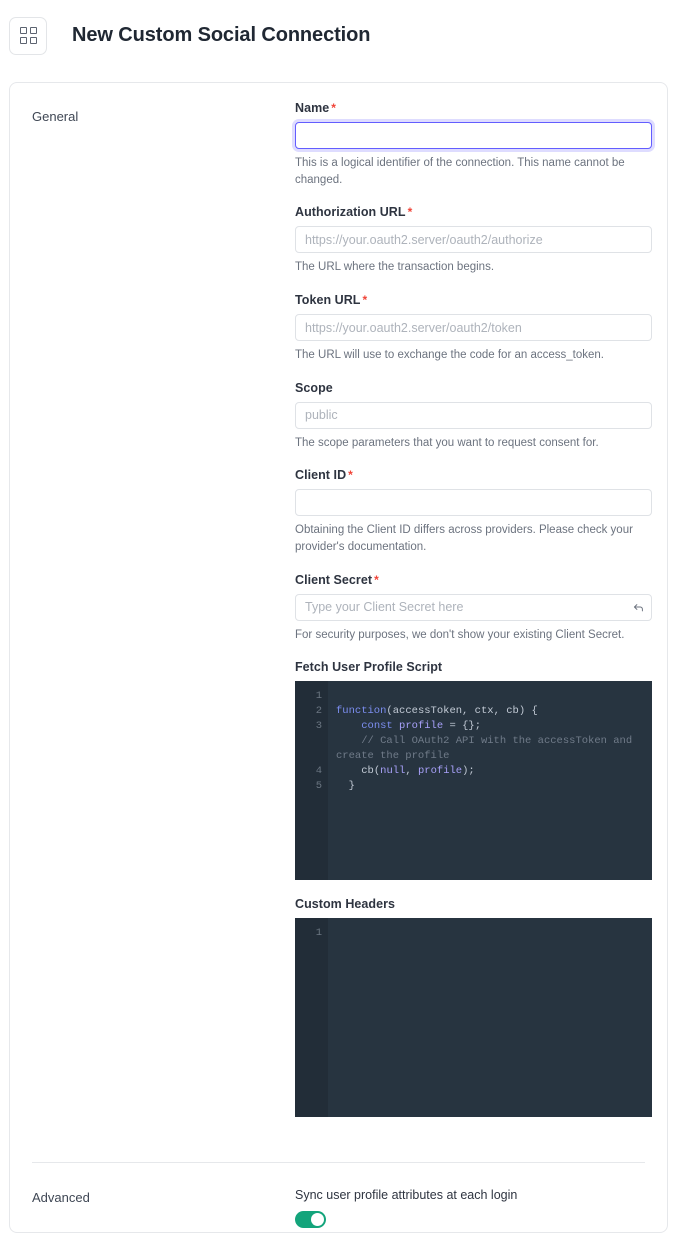 This screenshot has width=677, height=1243. I want to click on custom-headers-editor: 1, so click(473, 1018).